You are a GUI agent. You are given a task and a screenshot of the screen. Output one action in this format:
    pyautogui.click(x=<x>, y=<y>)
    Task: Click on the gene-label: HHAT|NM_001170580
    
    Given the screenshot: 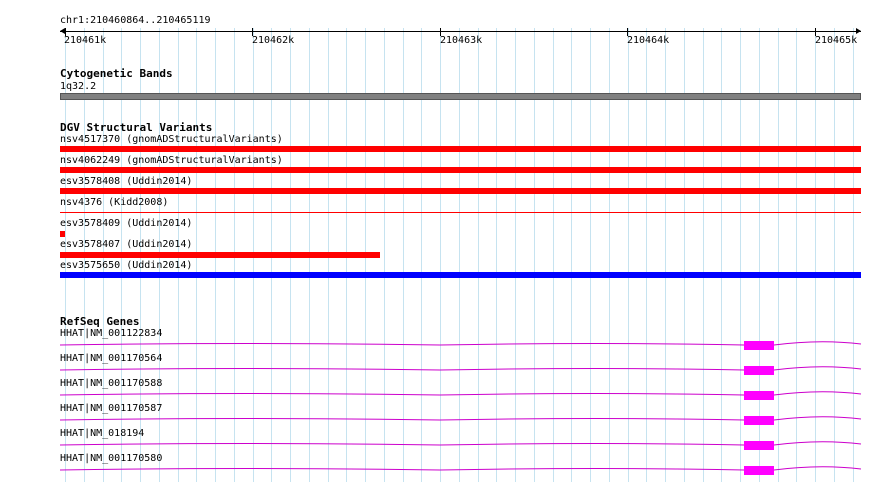 What is the action you would take?
    pyautogui.click(x=111, y=458)
    